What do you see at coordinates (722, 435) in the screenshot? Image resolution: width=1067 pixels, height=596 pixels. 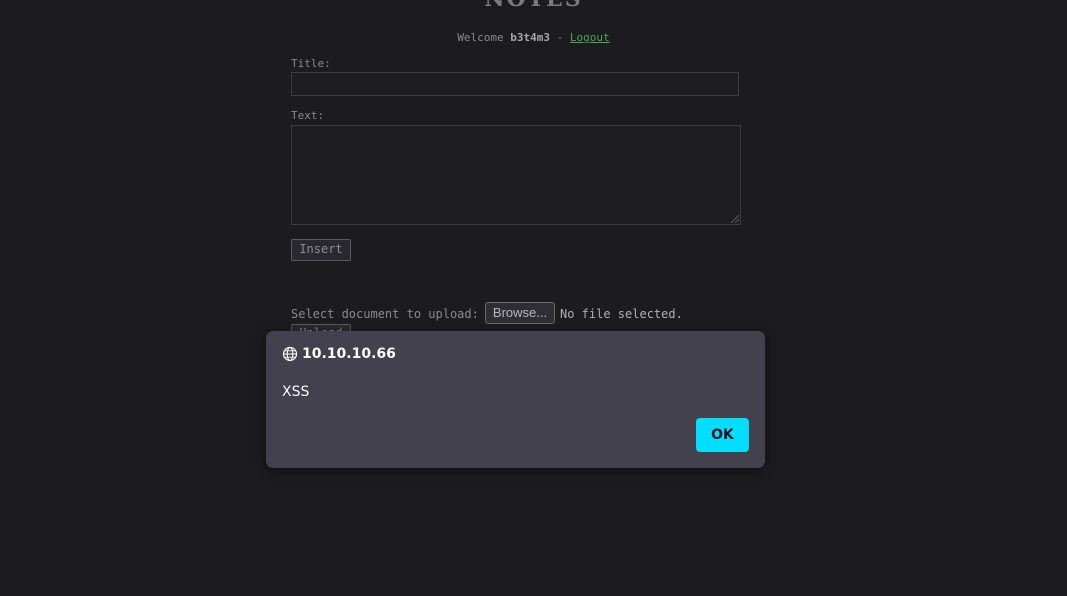 I see `ok-button: OK` at bounding box center [722, 435].